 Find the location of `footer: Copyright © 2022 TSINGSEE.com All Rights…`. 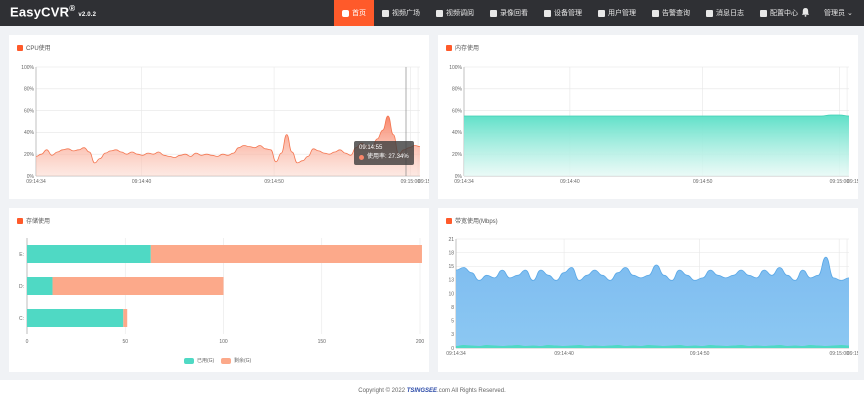

footer: Copyright © 2022 TSINGSEE.com All Rights… is located at coordinates (432, 391).